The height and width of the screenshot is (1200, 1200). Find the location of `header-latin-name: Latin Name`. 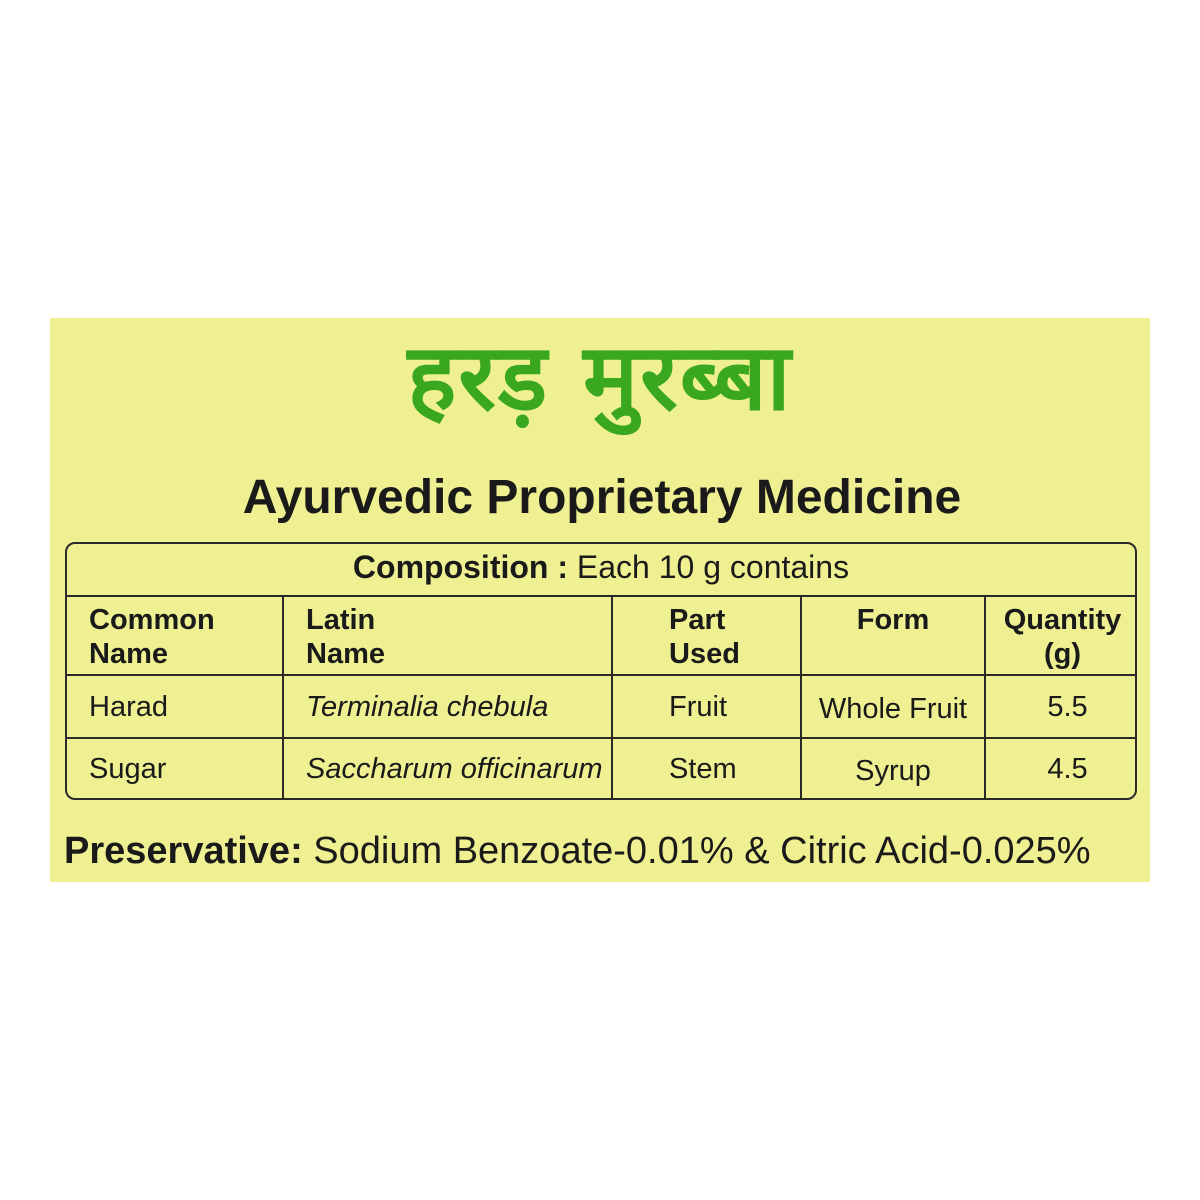

header-latin-name: Latin Name is located at coordinates (345, 637).